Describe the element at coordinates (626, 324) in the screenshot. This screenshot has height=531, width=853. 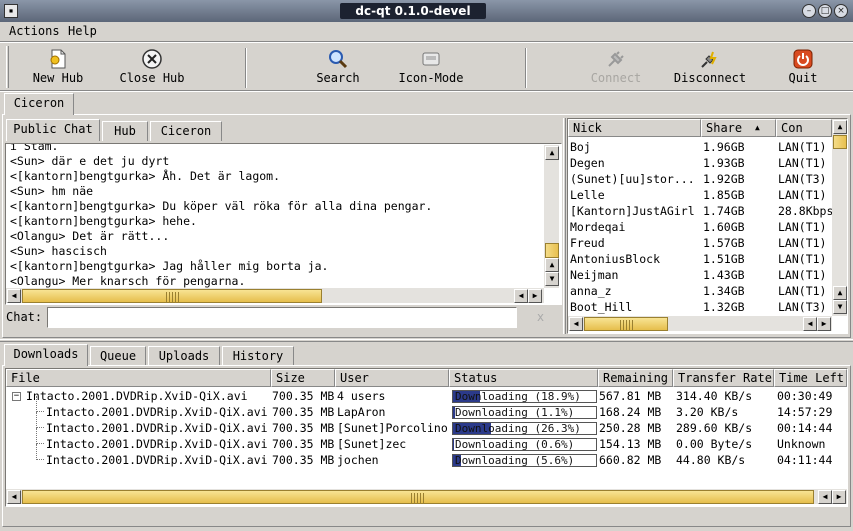
I see `user-hscroll-thumb` at that location.